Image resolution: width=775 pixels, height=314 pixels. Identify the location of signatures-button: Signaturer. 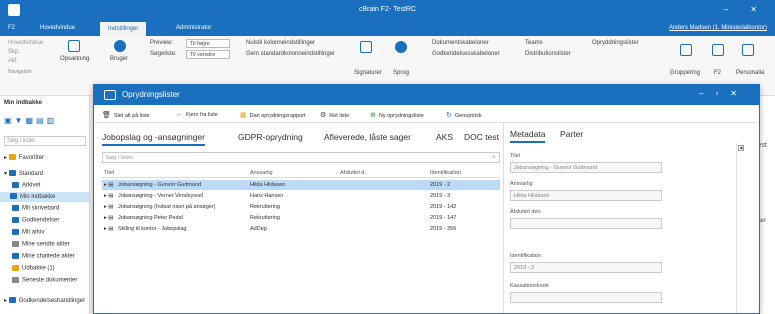
(368, 73).